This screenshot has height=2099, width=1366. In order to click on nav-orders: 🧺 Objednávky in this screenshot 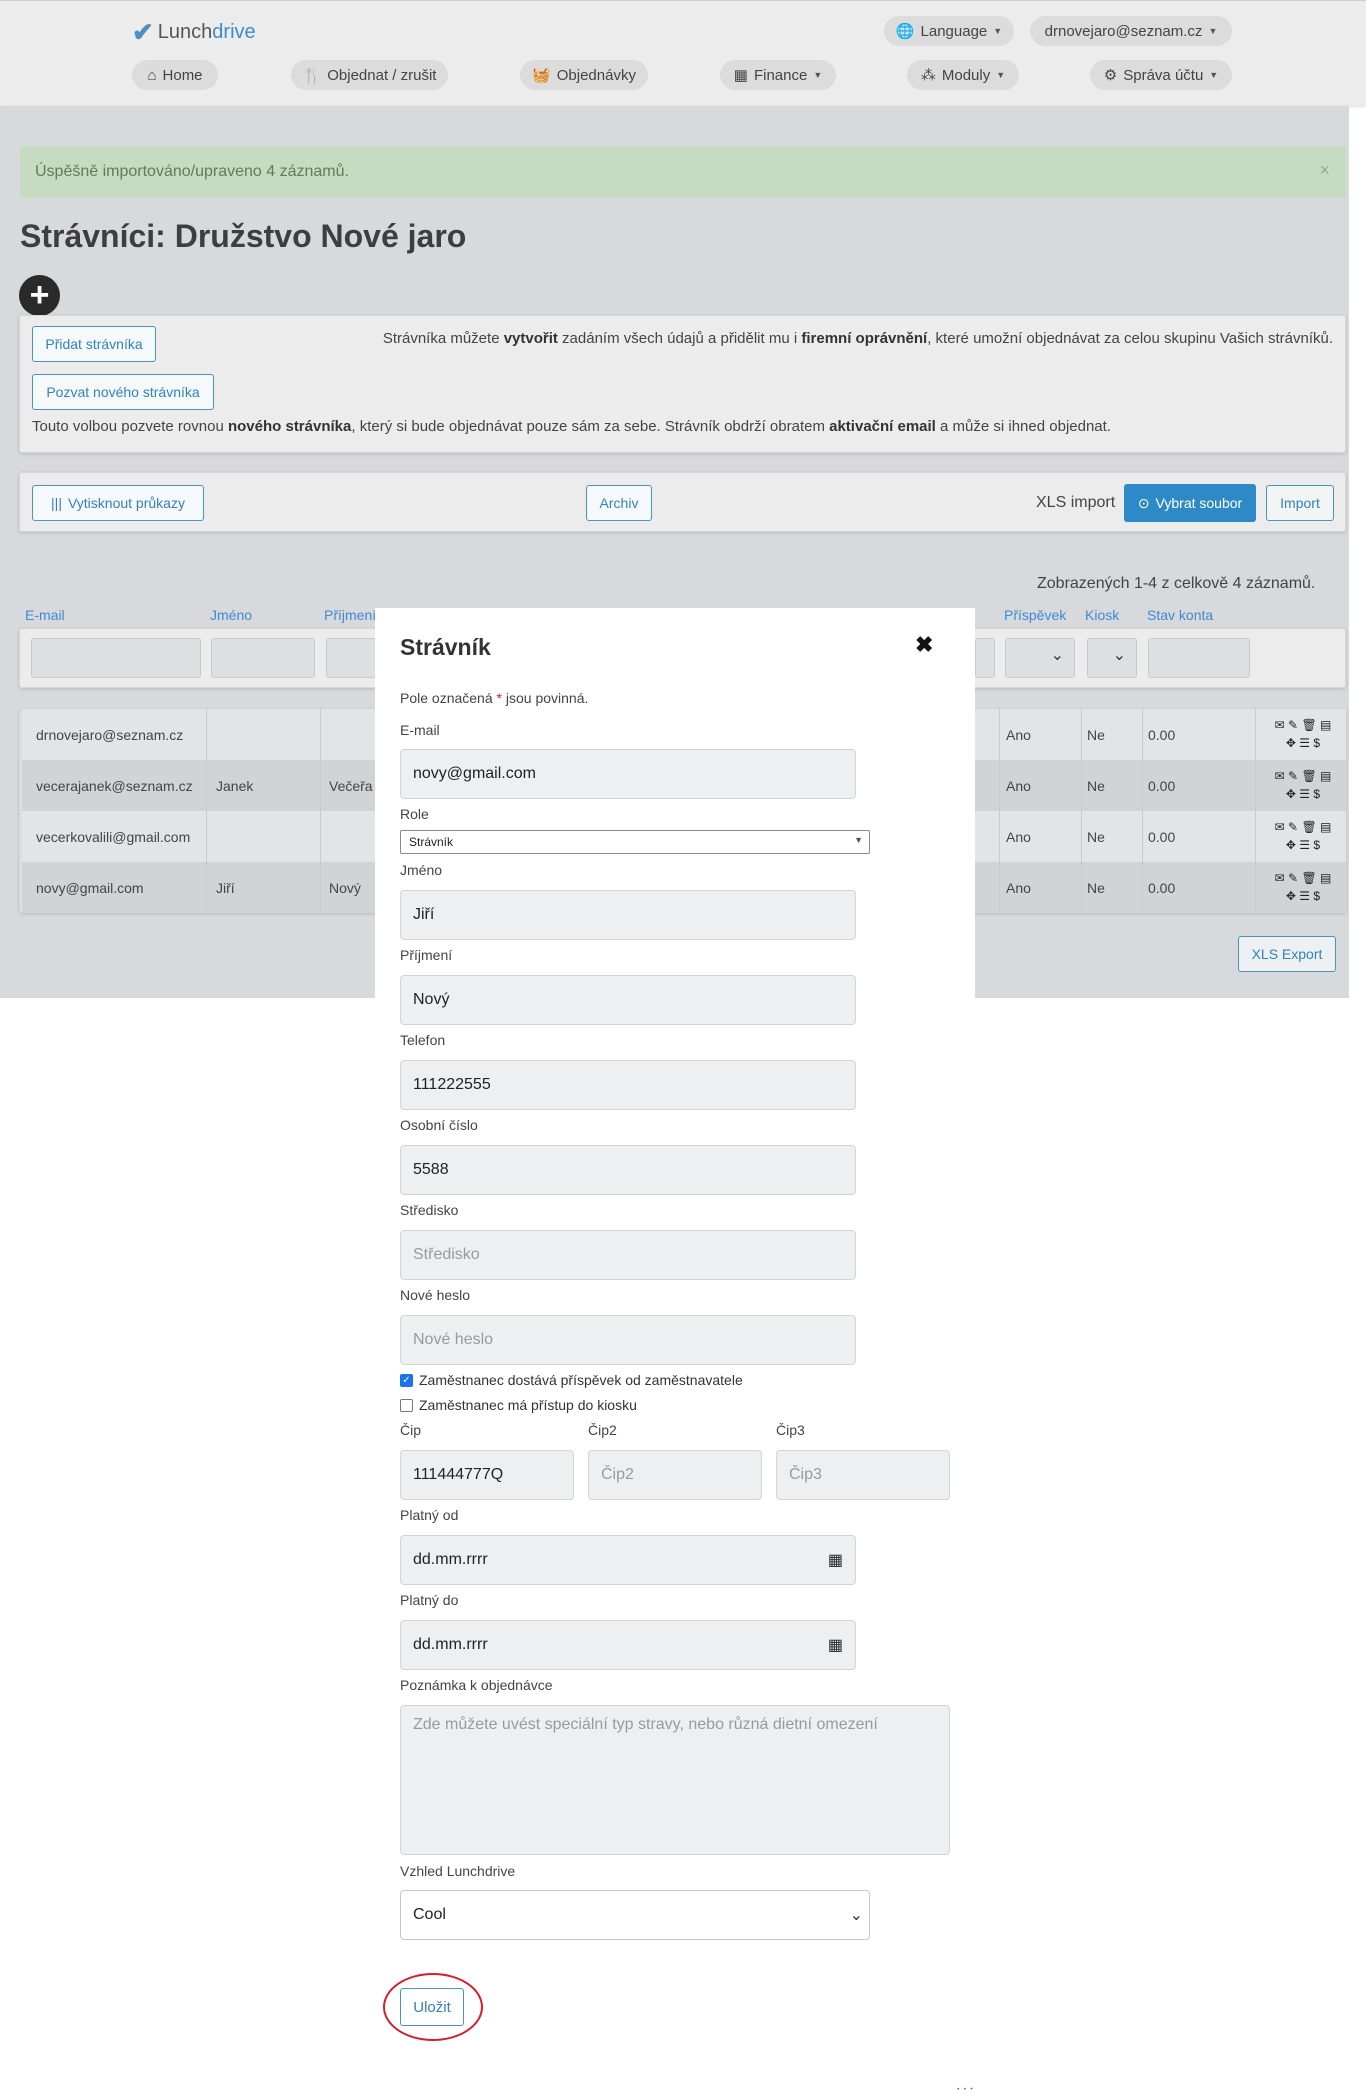, I will do `click(584, 75)`.